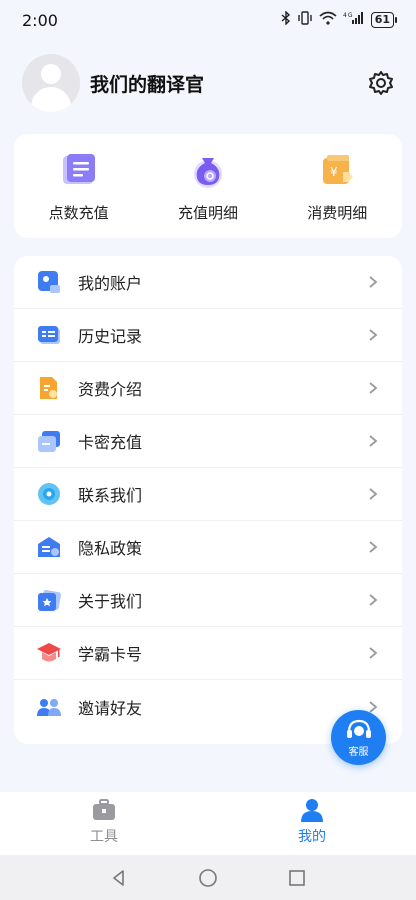  Describe the element at coordinates (208, 653) in the screenshot. I see `menu-item-student-card: 学霸卡号` at that location.